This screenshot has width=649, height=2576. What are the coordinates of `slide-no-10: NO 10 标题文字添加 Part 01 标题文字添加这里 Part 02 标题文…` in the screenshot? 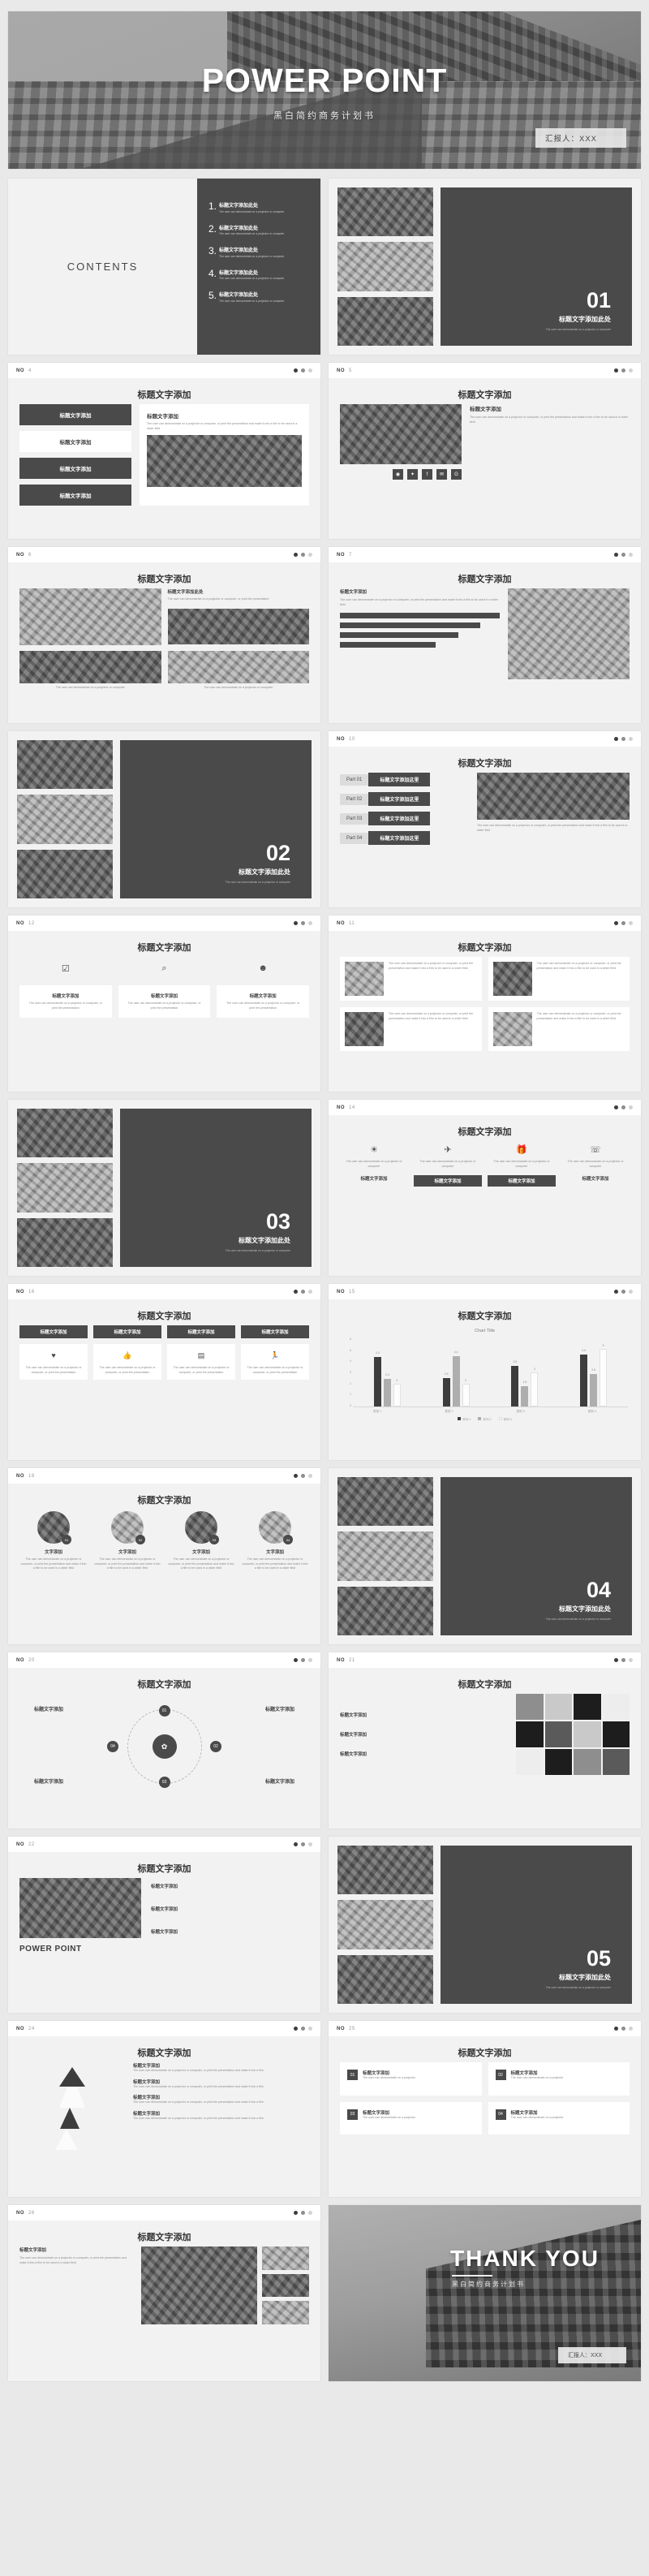 It's located at (485, 819).